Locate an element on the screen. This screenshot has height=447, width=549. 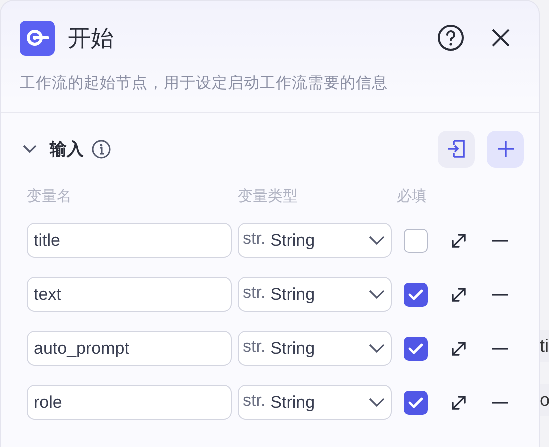
help-icon is located at coordinates (451, 38).